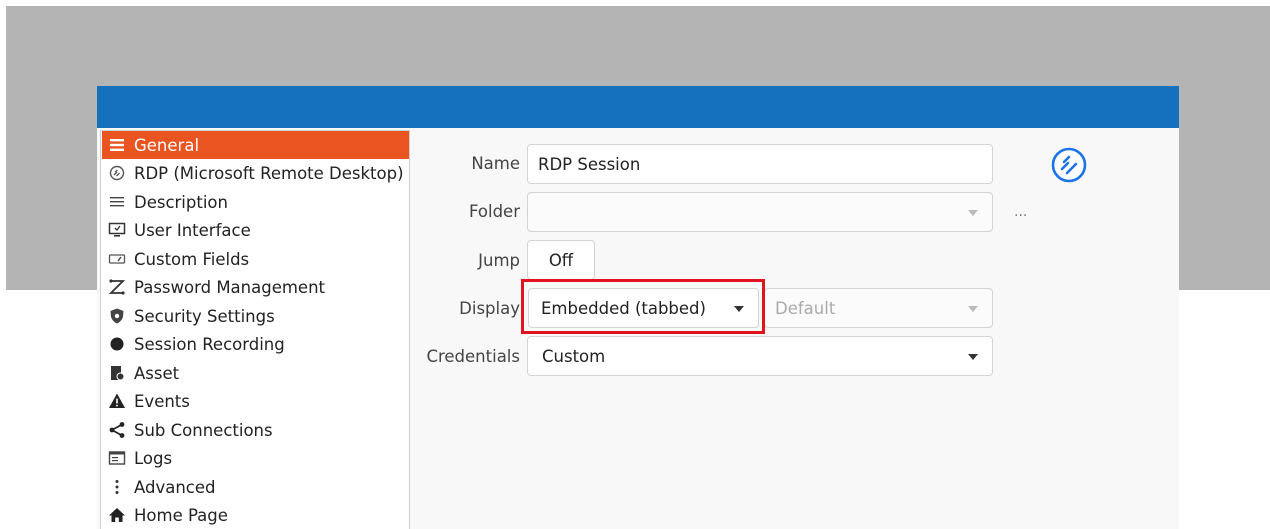  Describe the element at coordinates (181, 515) in the screenshot. I see `sidebar-item-label: Home Page` at that location.